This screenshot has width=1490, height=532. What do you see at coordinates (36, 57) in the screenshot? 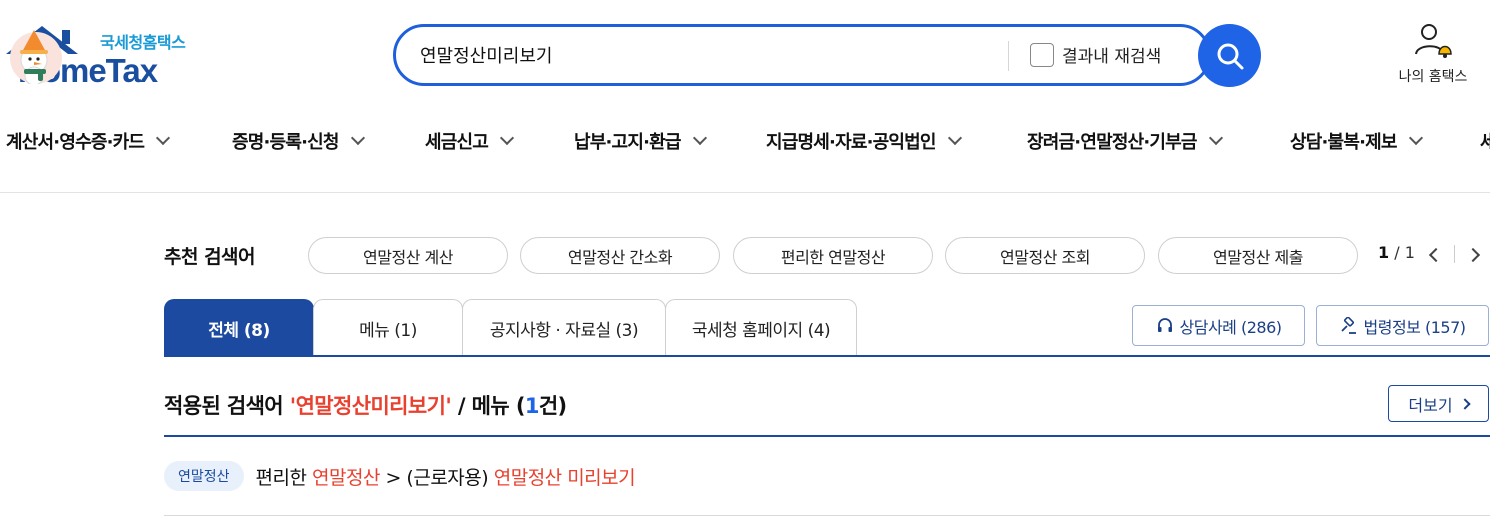
I see `snowman-icon` at bounding box center [36, 57].